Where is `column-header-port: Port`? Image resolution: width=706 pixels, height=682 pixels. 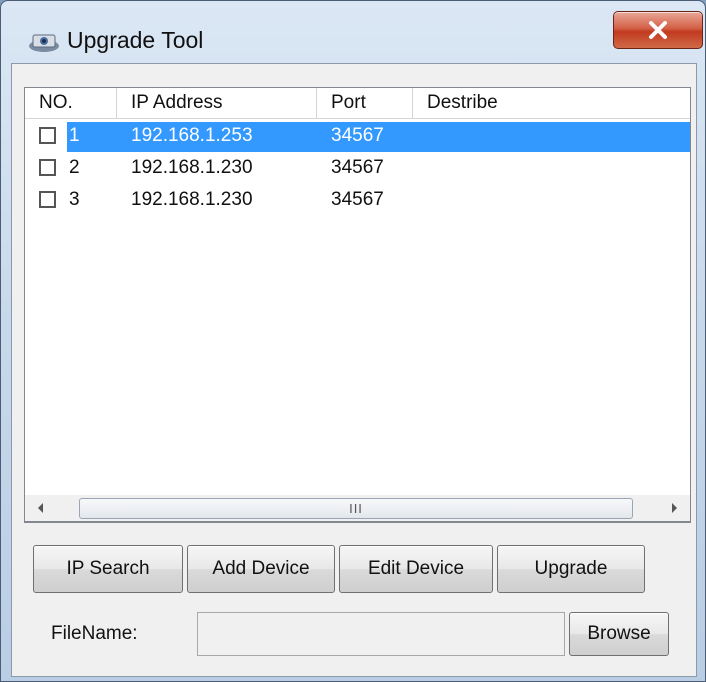 column-header-port: Port is located at coordinates (365, 103).